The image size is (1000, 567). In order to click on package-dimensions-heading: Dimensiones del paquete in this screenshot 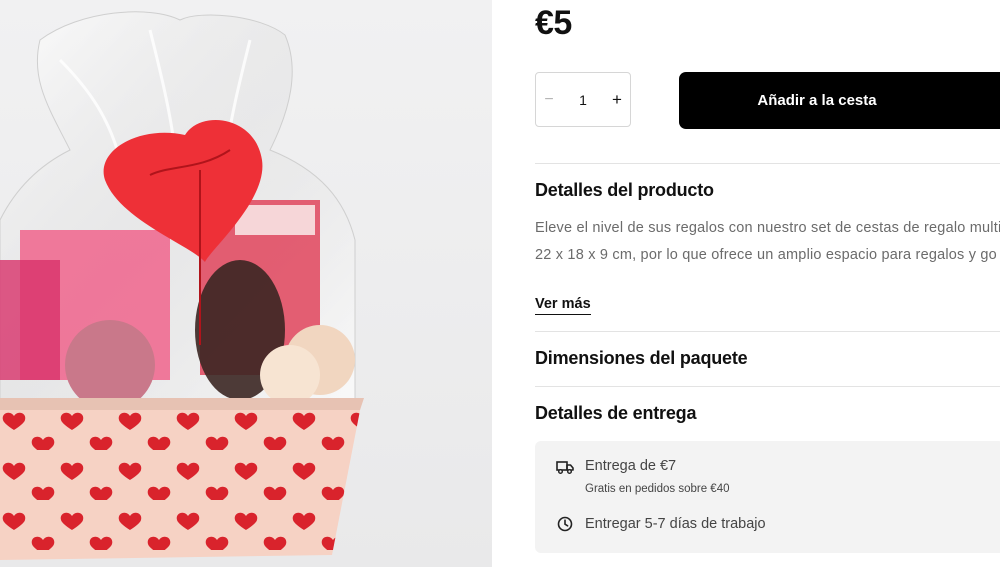, I will do `click(641, 358)`.